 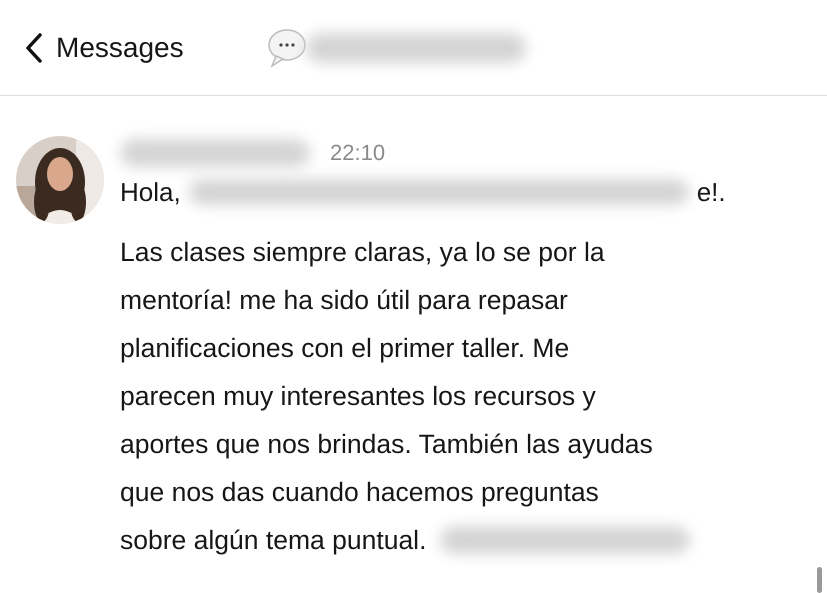 What do you see at coordinates (273, 540) in the screenshot?
I see `message-paragraph: sobre algún tema puntual.` at bounding box center [273, 540].